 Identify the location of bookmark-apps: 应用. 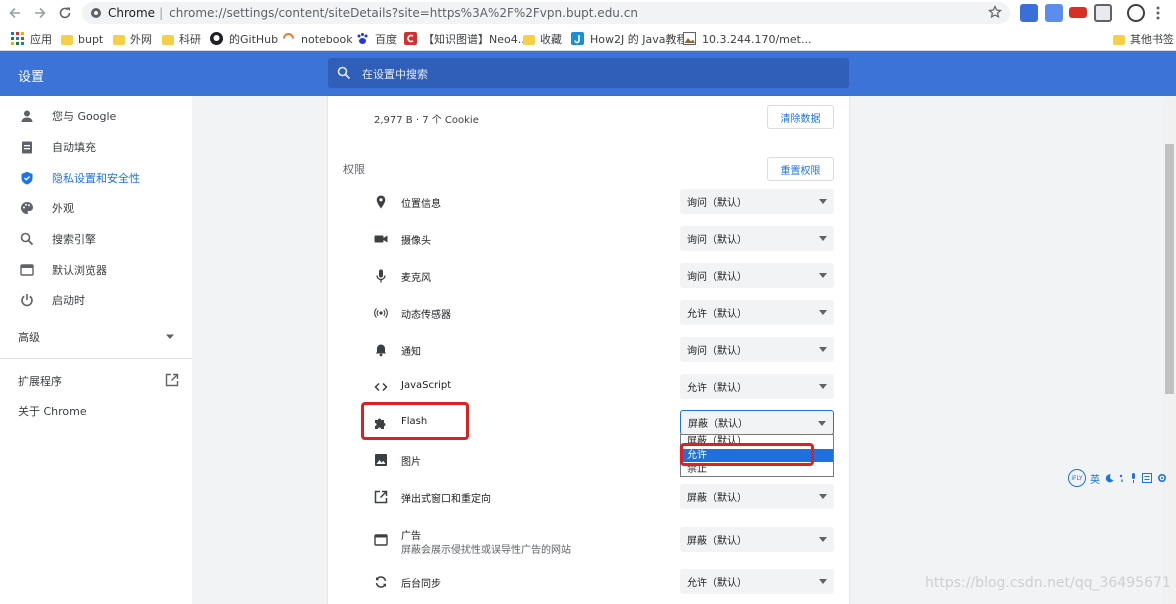
(31, 39).